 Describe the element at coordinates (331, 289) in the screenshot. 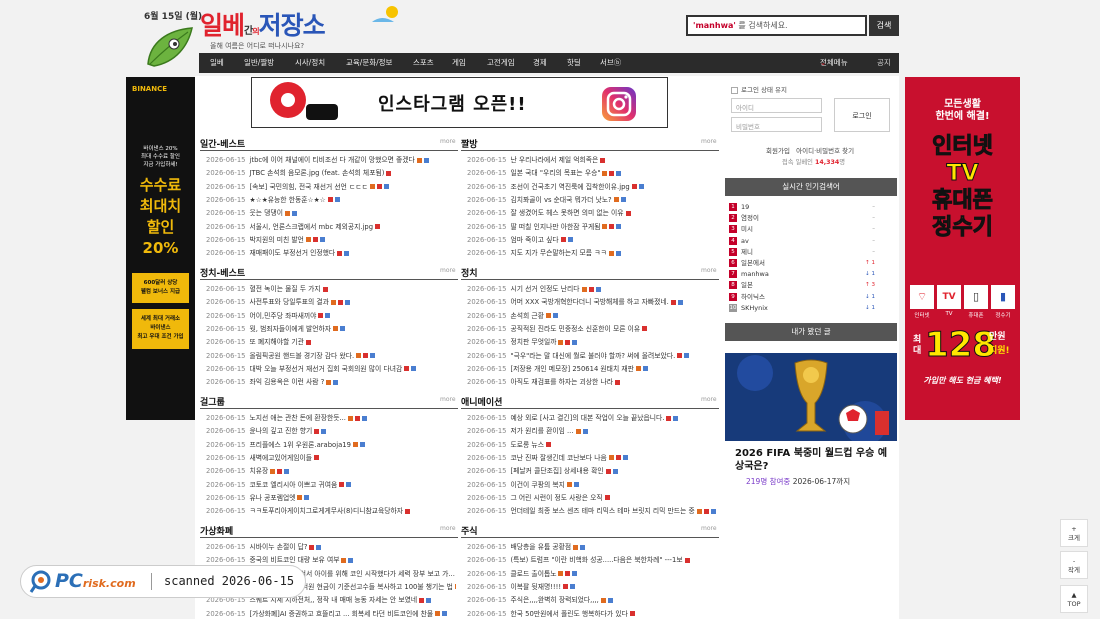

I see `list-item: 2026-06-15 혈전 녹이는 물질 두 가지` at that location.